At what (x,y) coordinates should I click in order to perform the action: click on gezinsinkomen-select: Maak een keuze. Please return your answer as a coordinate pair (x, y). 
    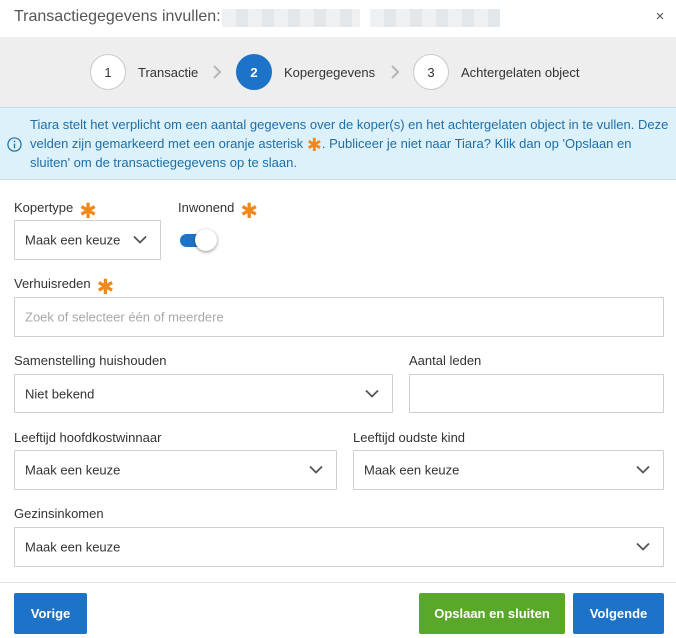
    Looking at the image, I should click on (339, 547).